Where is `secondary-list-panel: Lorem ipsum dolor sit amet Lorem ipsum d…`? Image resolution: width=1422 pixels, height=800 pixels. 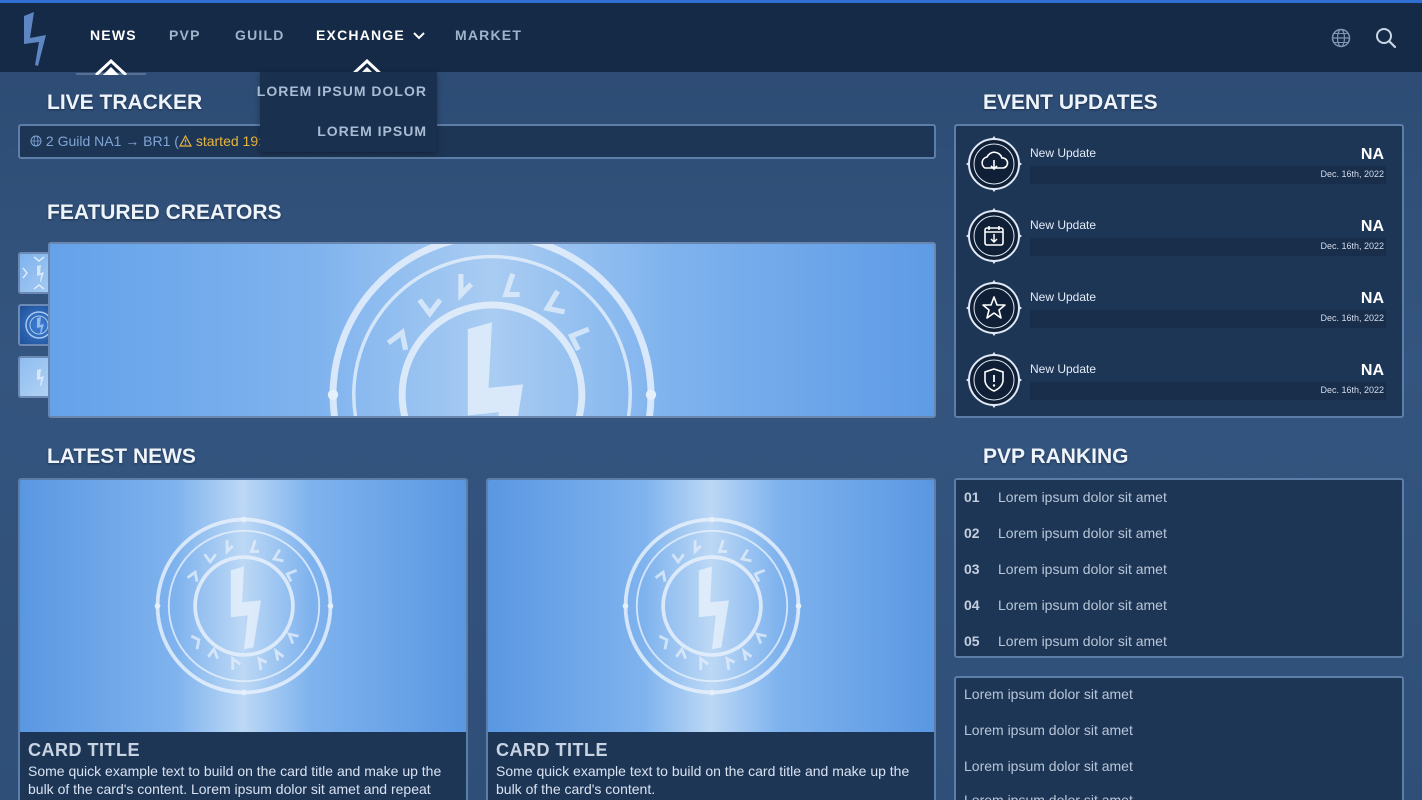 secondary-list-panel: Lorem ipsum dolor sit amet Lorem ipsum d… is located at coordinates (1179, 738).